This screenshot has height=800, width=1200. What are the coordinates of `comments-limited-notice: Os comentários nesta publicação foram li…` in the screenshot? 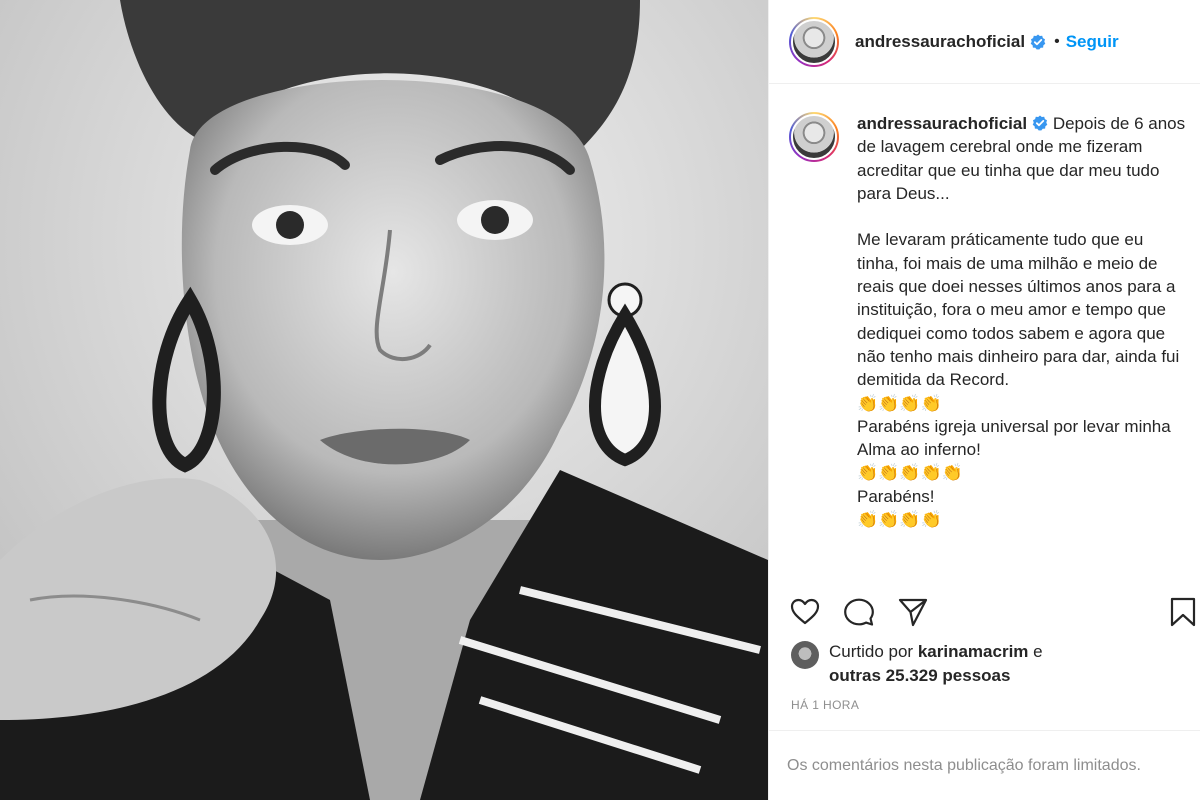 It's located at (984, 765).